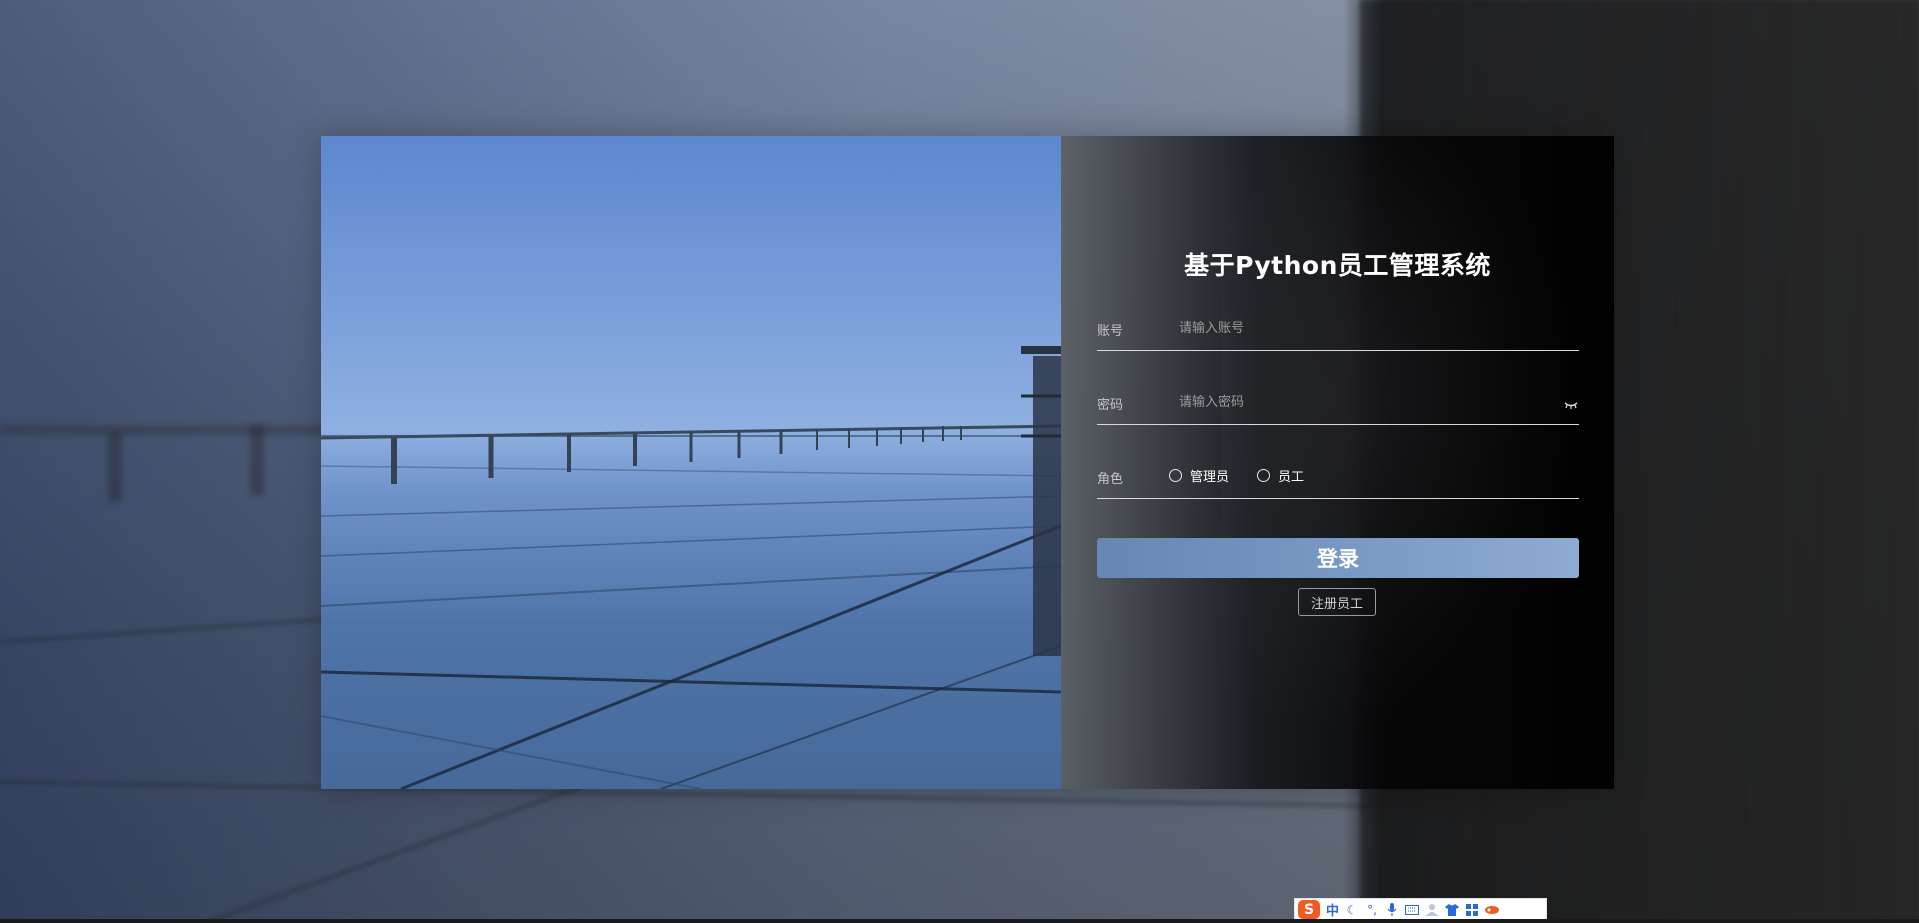 This screenshot has height=923, width=1919. I want to click on account-field: 账号, so click(1338, 330).